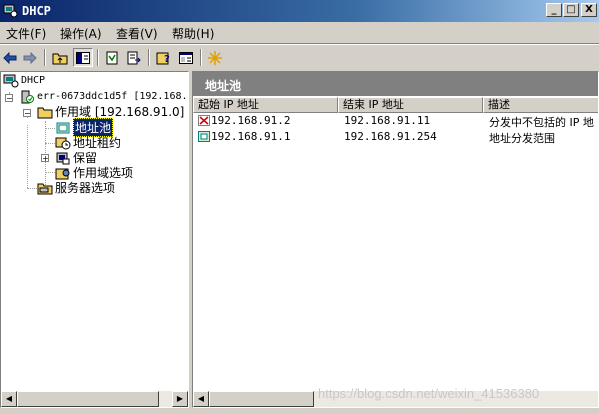 The image size is (599, 414). I want to click on excluded-range-icon, so click(204, 120).